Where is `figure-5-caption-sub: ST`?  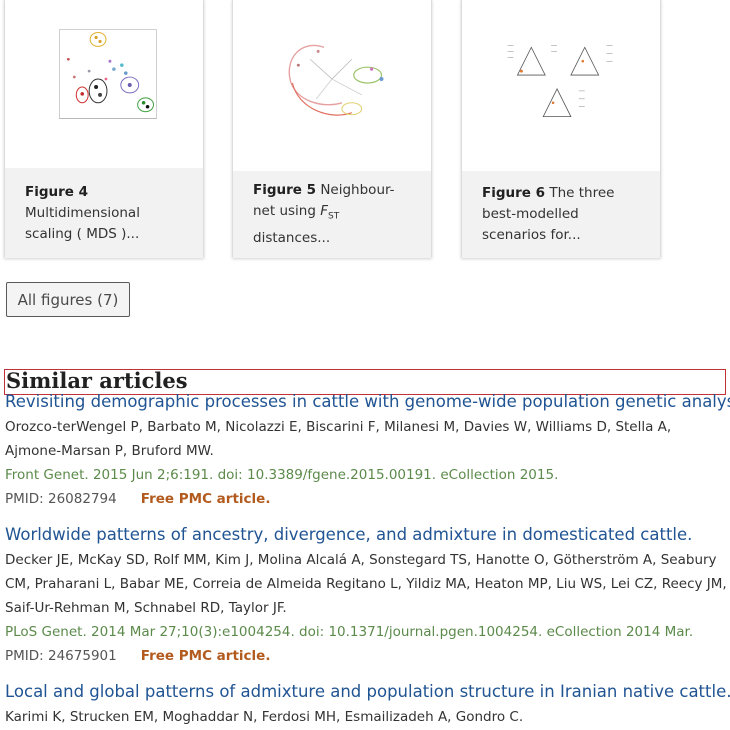
figure-5-caption-sub: ST is located at coordinates (333, 216).